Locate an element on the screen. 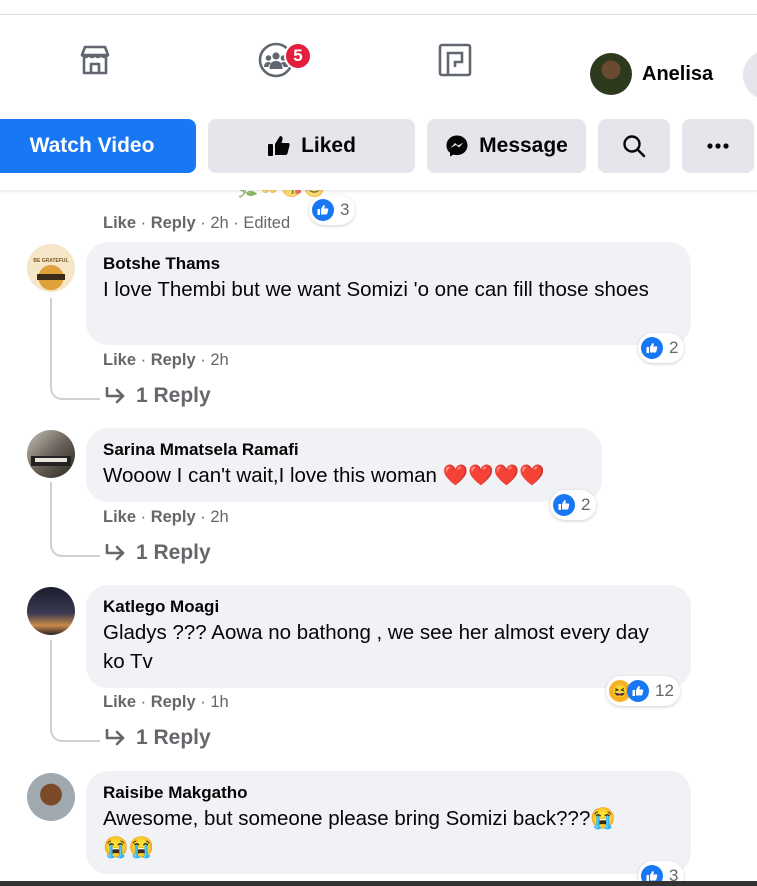 The height and width of the screenshot is (886, 757). edited-label: Edited is located at coordinates (267, 223).